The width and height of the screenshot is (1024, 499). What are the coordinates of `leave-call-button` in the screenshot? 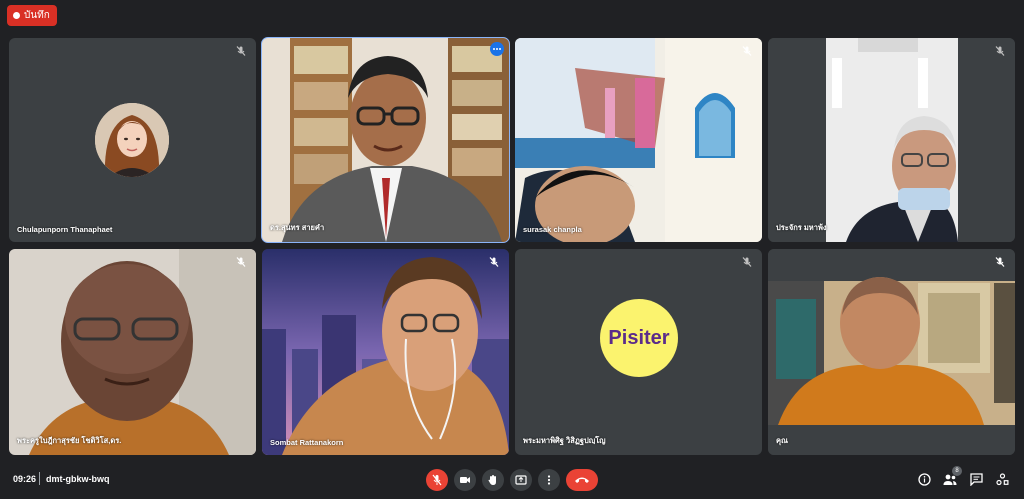 It's located at (582, 480).